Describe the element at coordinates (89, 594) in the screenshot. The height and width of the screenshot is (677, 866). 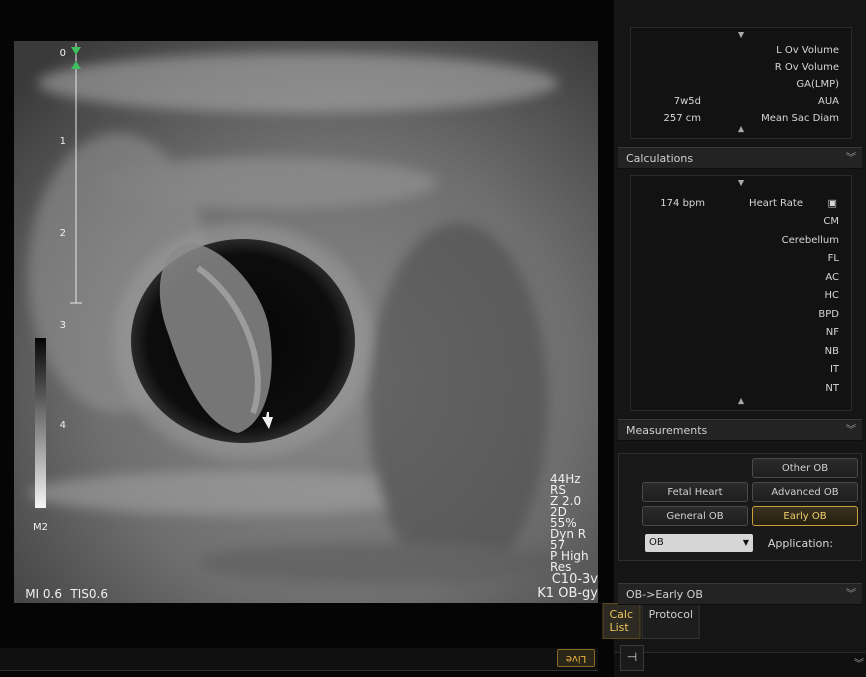
I see `tis-readout: TIS0.6` at that location.